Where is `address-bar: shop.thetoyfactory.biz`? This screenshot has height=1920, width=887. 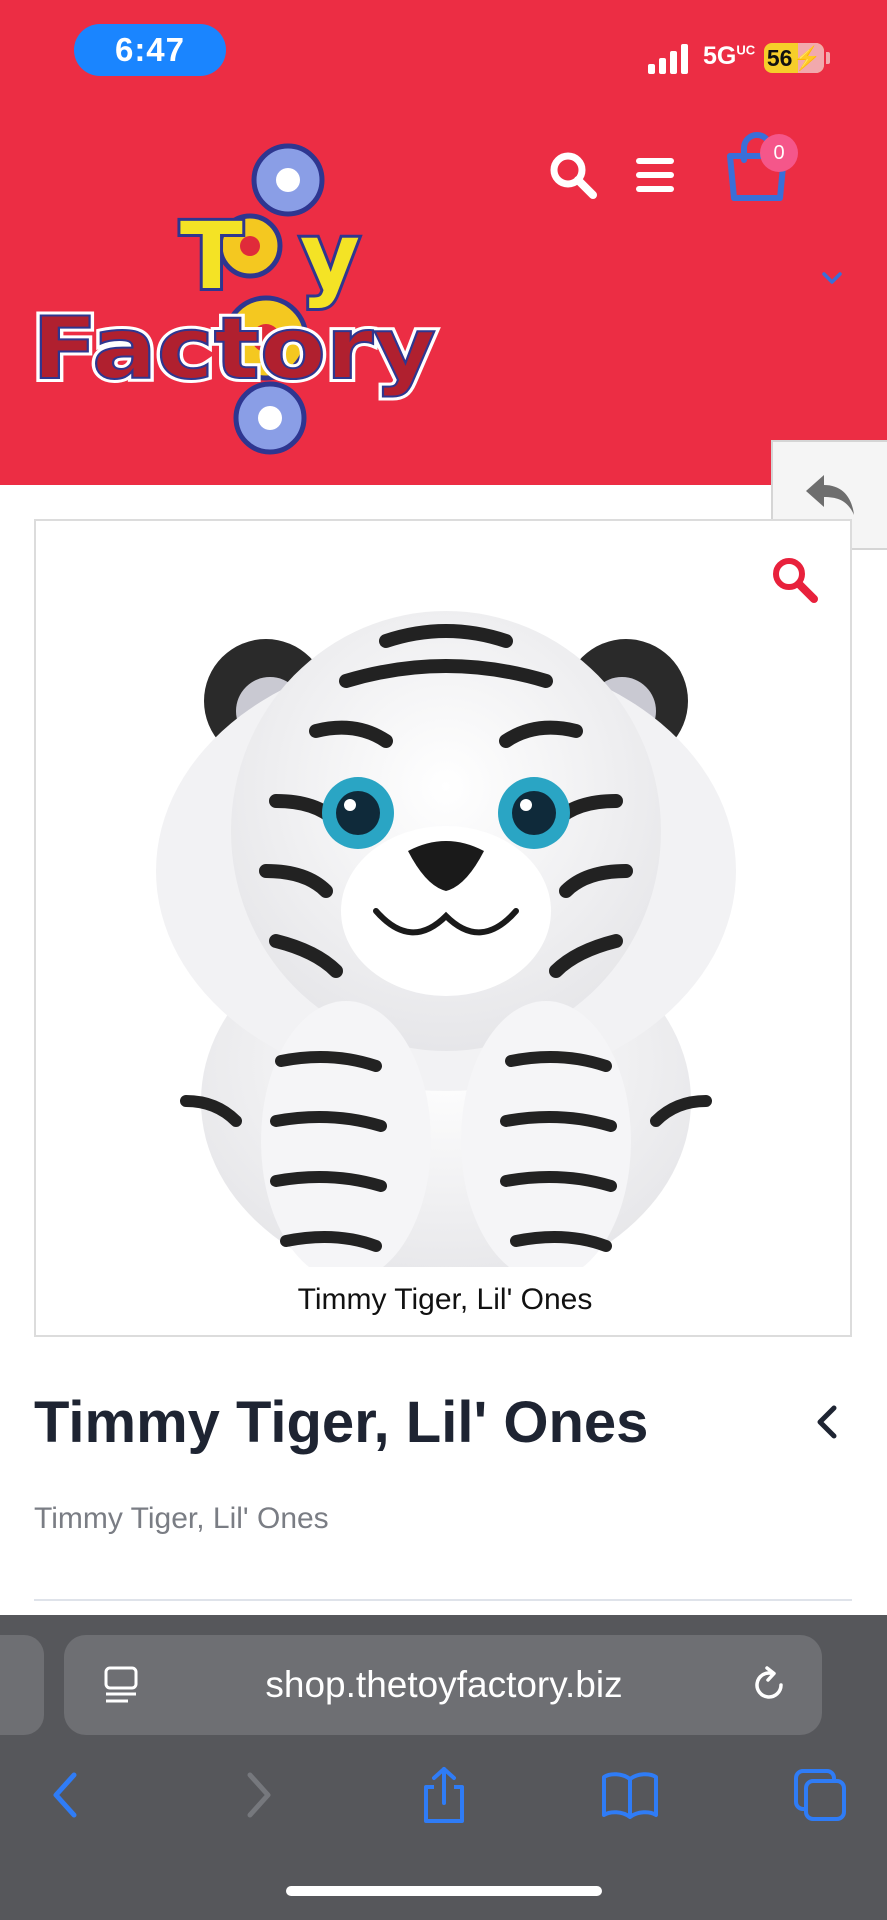
address-bar: shop.thetoyfactory.biz is located at coordinates (443, 1685).